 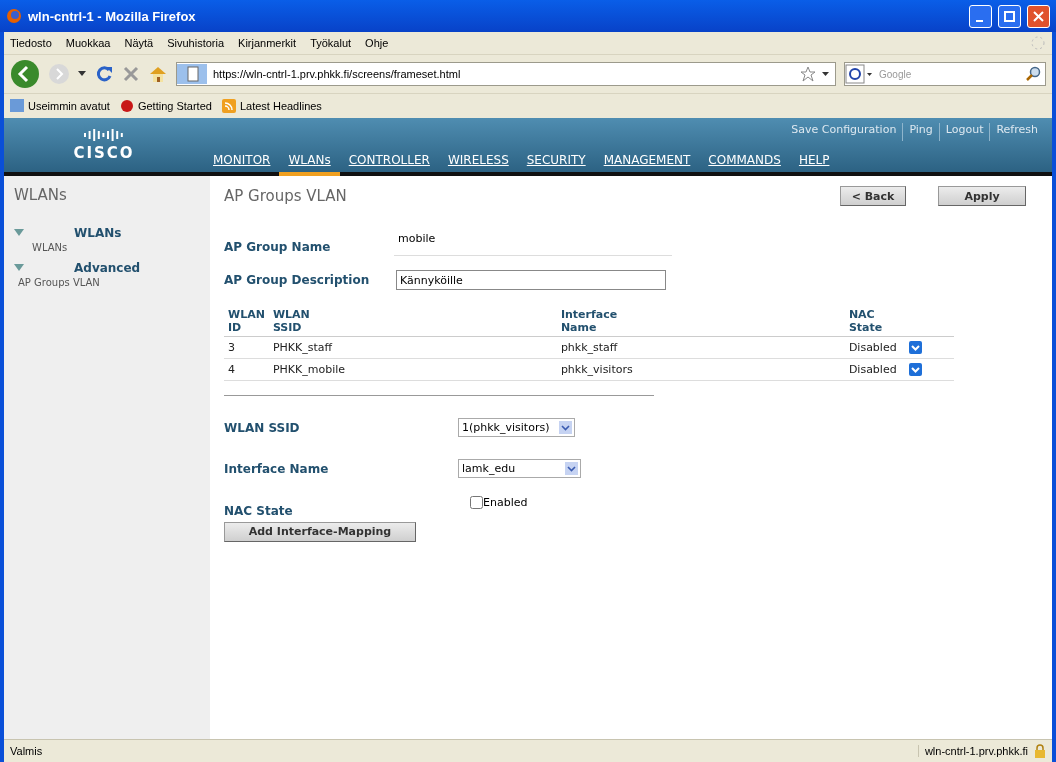 I want to click on bookmark-link: Useimmin avatut, so click(x=60, y=106).